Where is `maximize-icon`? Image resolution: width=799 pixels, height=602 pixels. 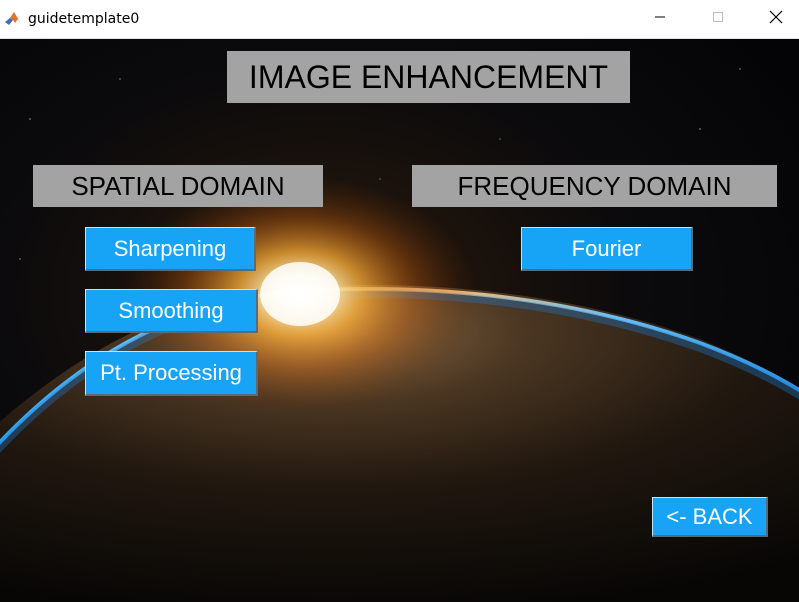
maximize-icon is located at coordinates (718, 19).